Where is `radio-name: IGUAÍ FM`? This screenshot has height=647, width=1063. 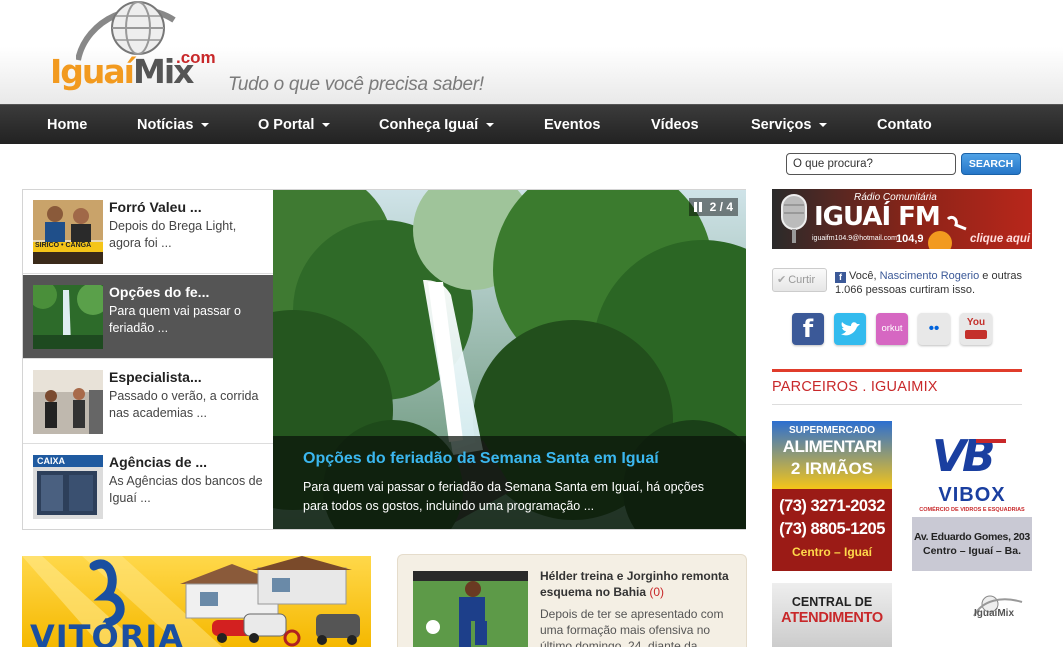 radio-name: IGUAÍ FM is located at coordinates (877, 217).